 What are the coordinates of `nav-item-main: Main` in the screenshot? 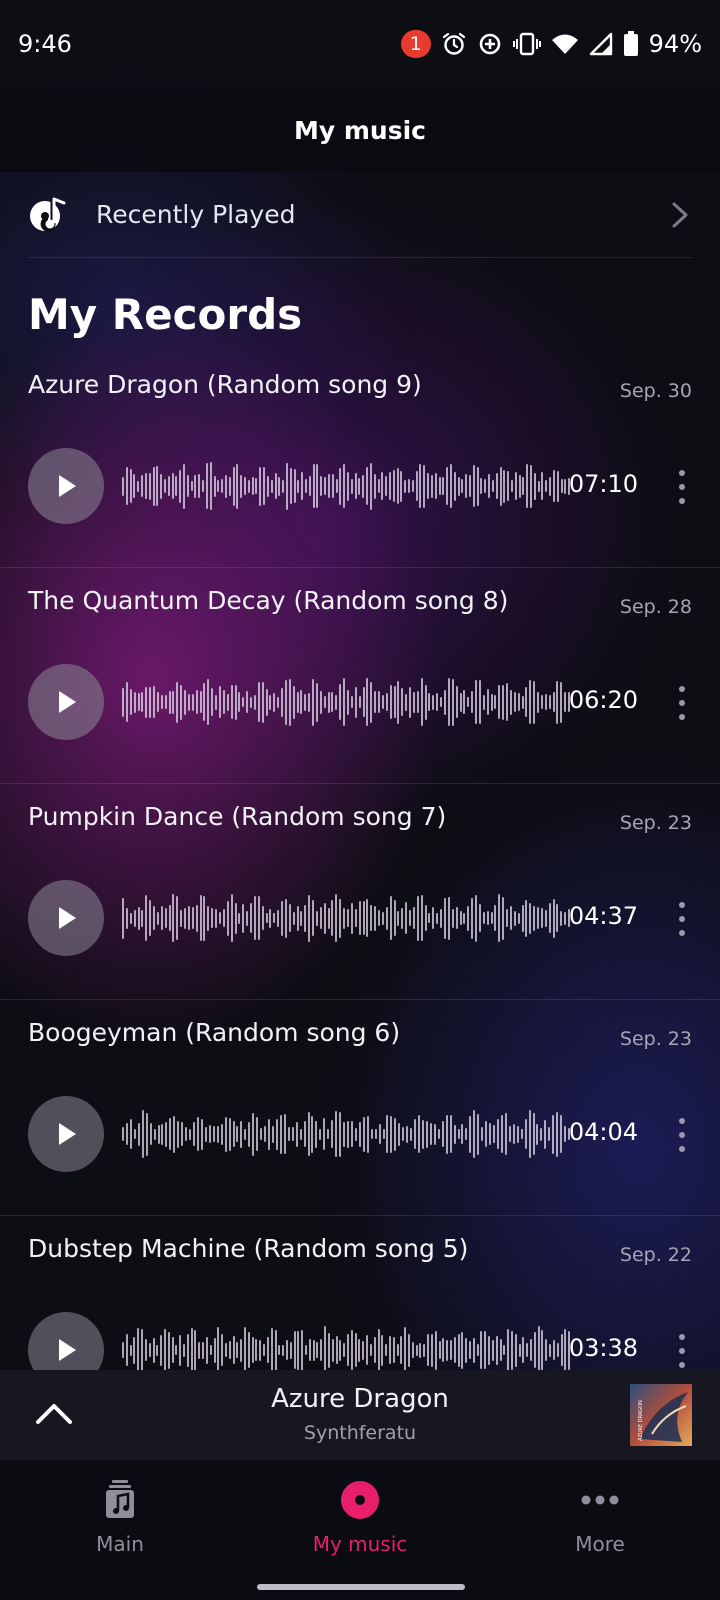 It's located at (120, 1517).